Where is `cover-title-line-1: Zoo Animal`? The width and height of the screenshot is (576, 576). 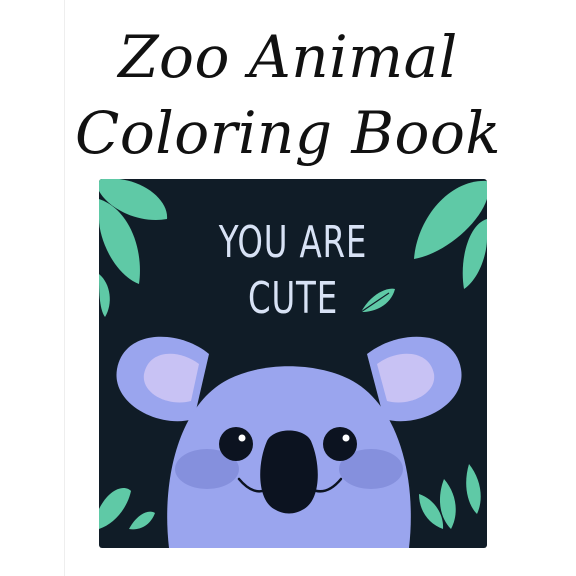
cover-title-line-1: Zoo Animal is located at coordinates (288, 57).